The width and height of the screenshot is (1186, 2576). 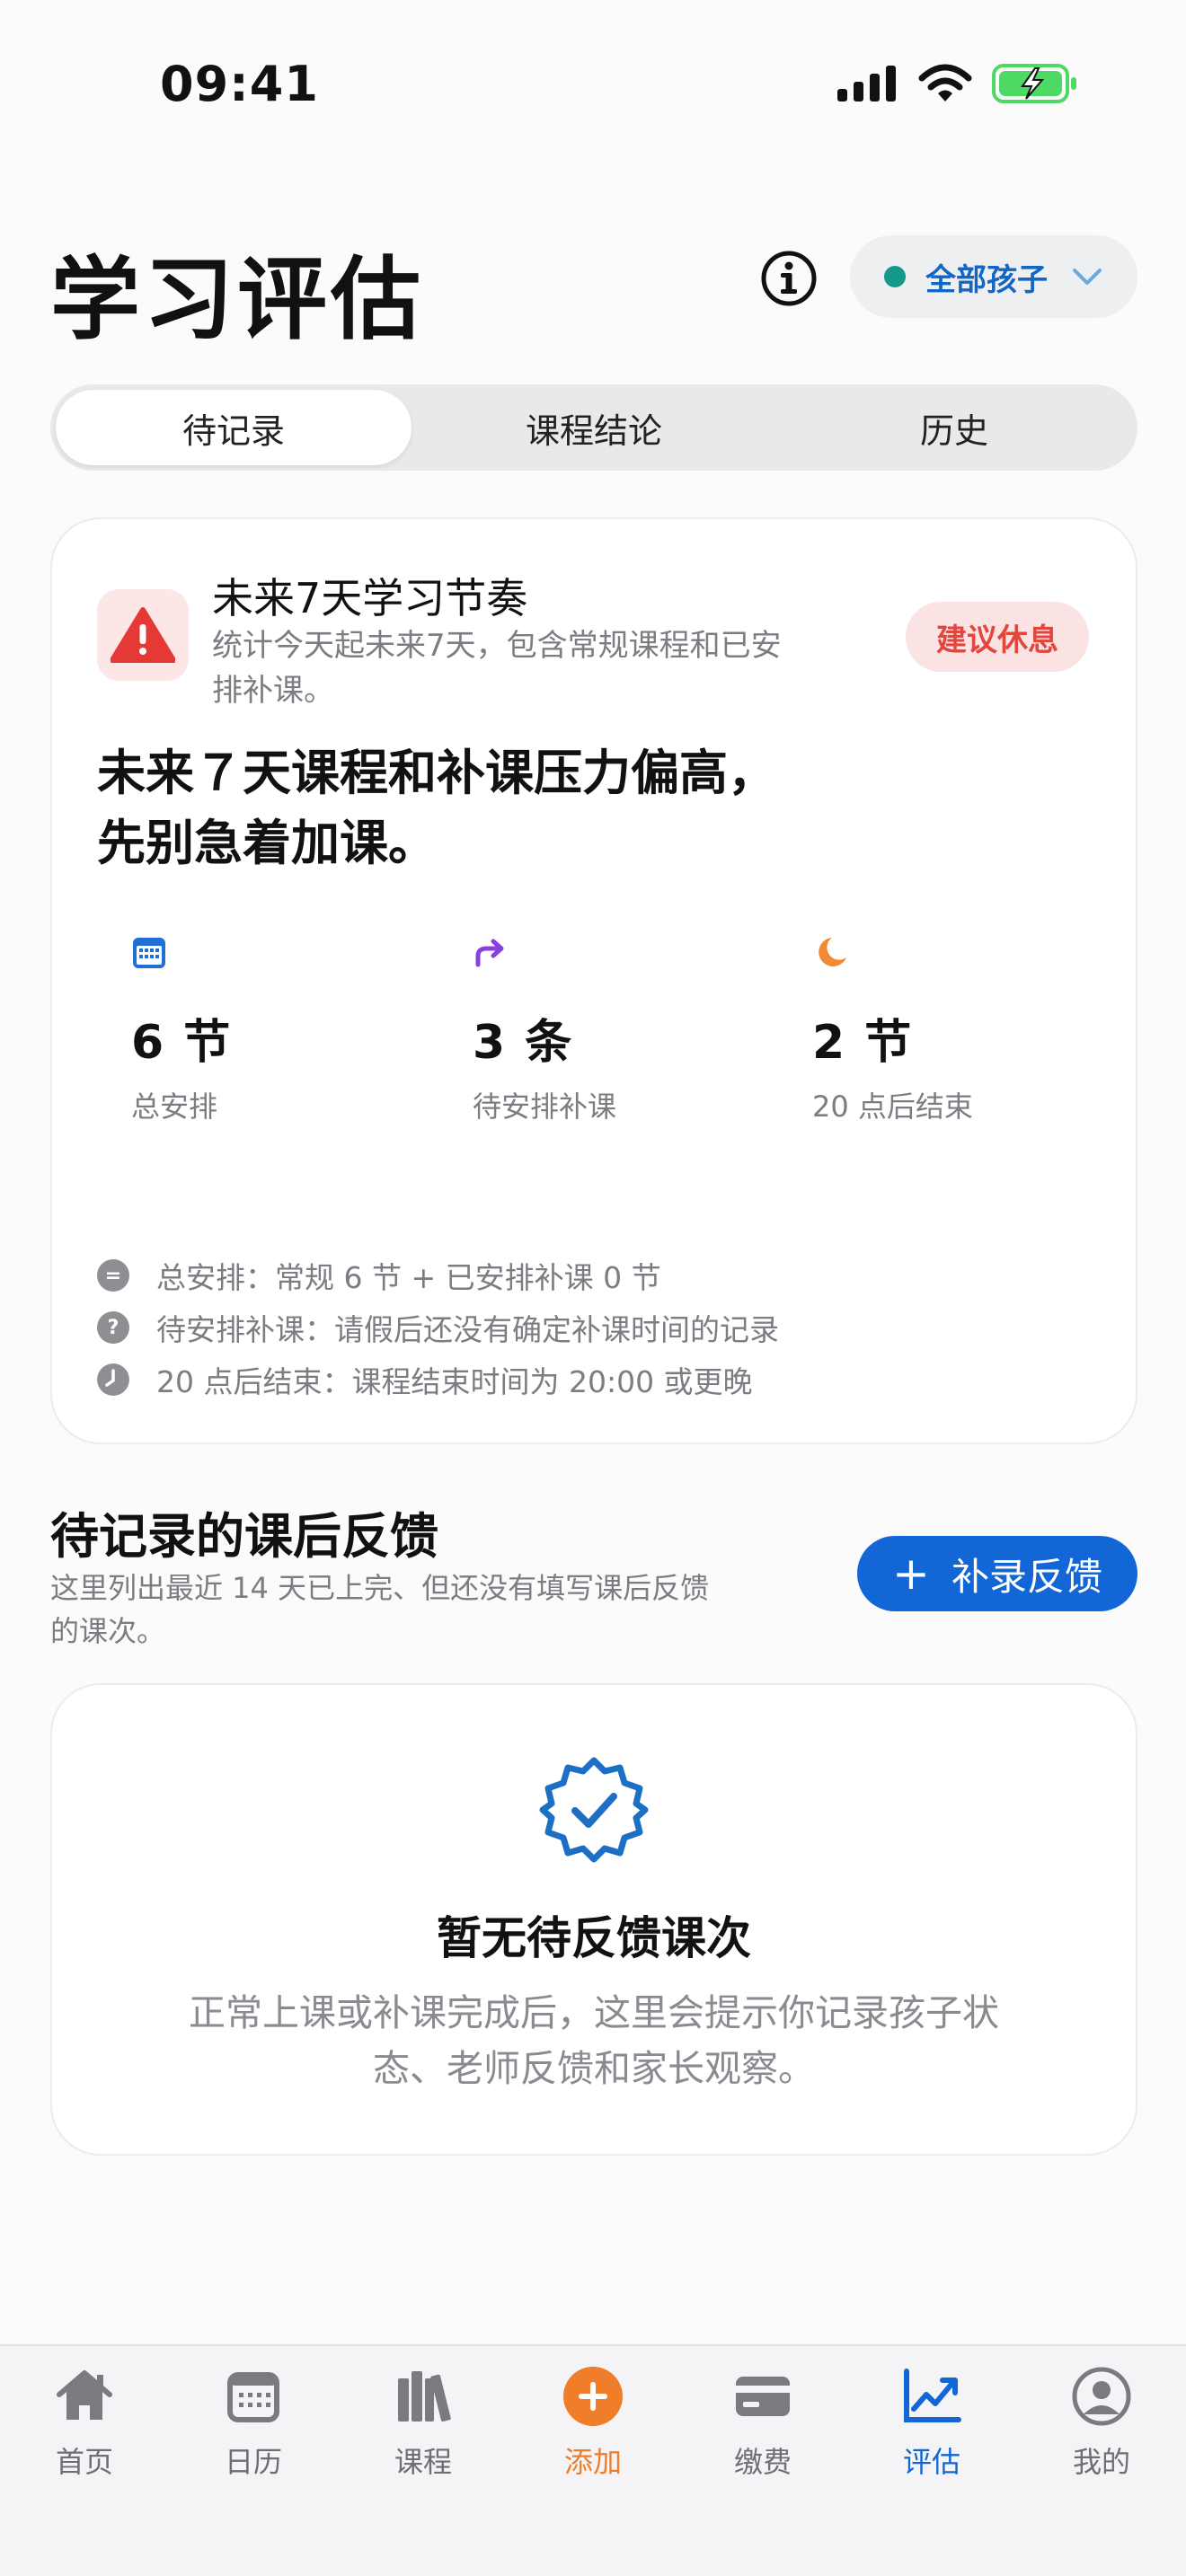 I want to click on status-icons, so click(x=957, y=83).